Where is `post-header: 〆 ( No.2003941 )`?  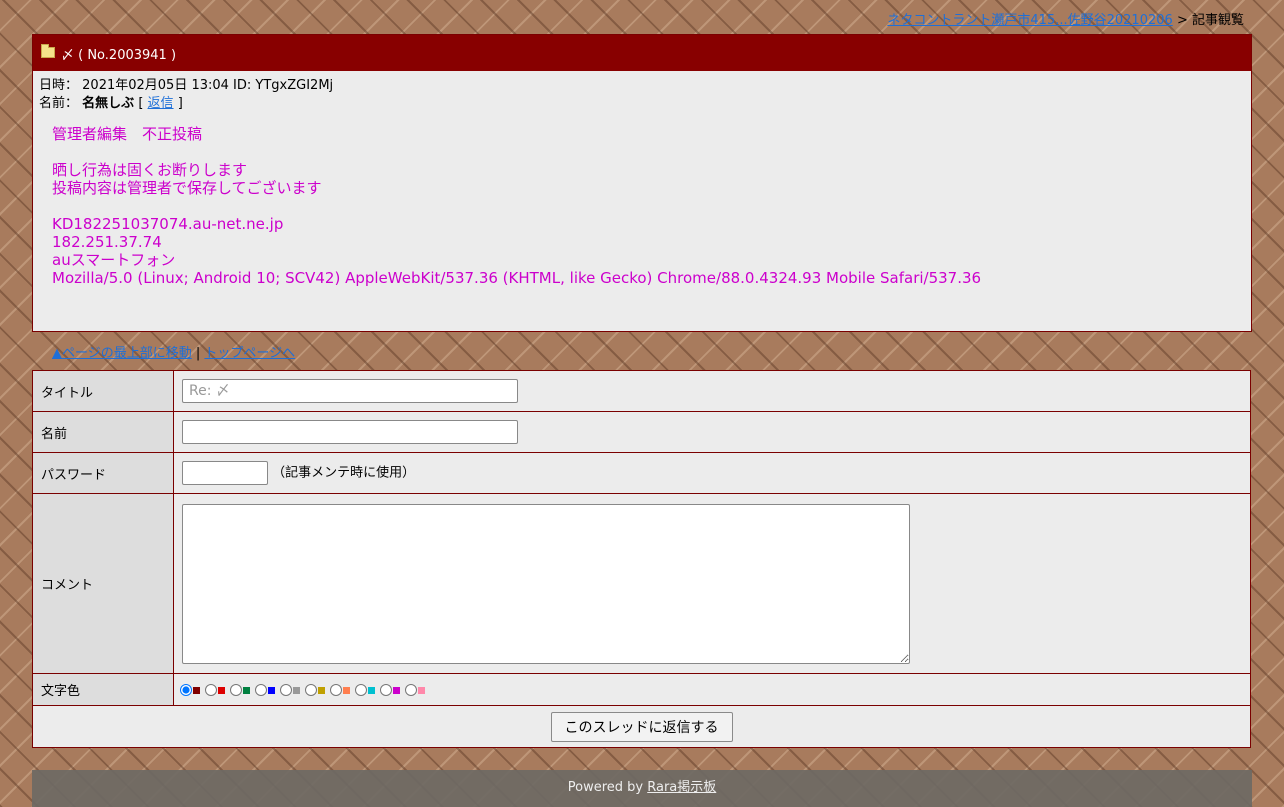 post-header: 〆 ( No.2003941 ) is located at coordinates (642, 53).